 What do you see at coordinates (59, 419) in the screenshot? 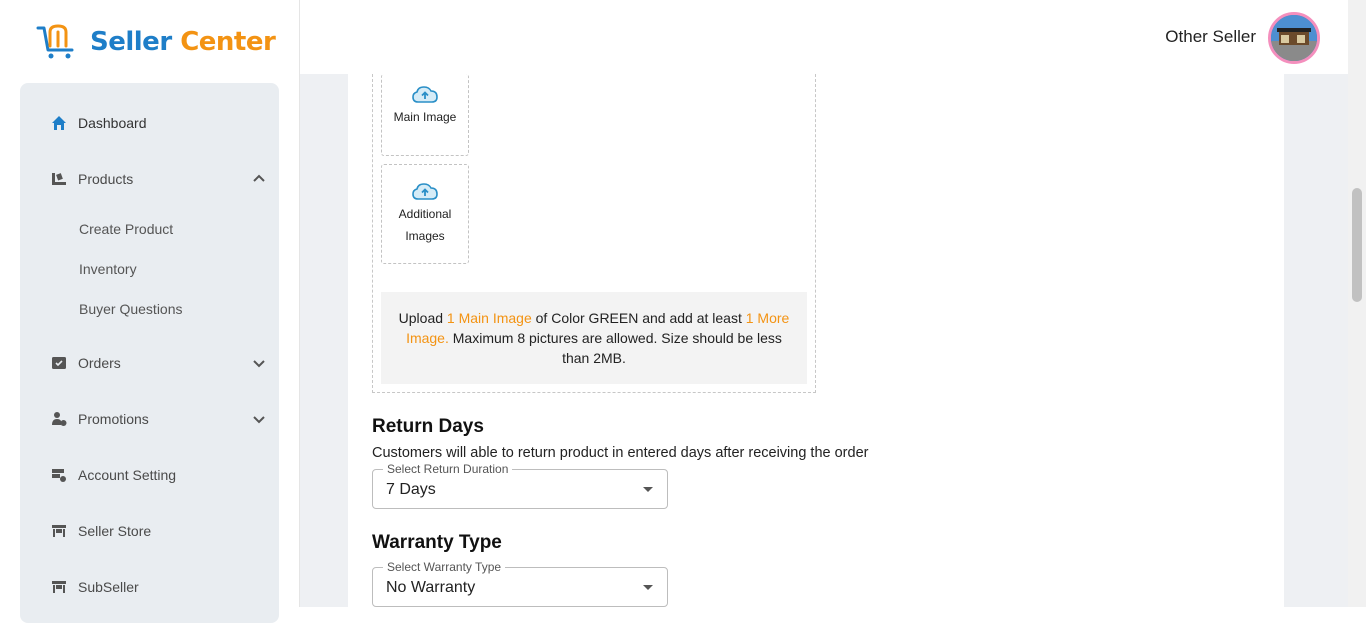
I see `promotions-icon` at bounding box center [59, 419].